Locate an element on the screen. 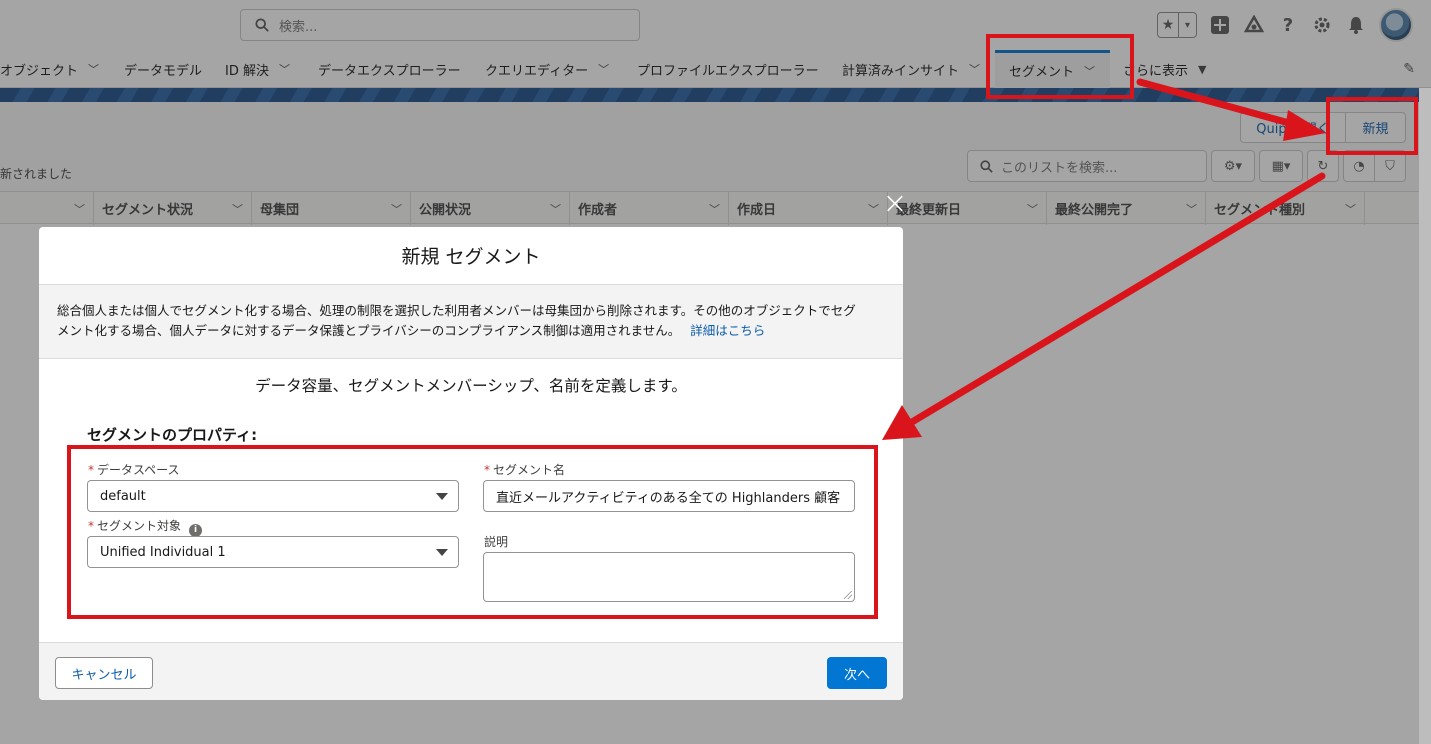 The image size is (1431, 744). page-scrollbar is located at coordinates (1425, 416).